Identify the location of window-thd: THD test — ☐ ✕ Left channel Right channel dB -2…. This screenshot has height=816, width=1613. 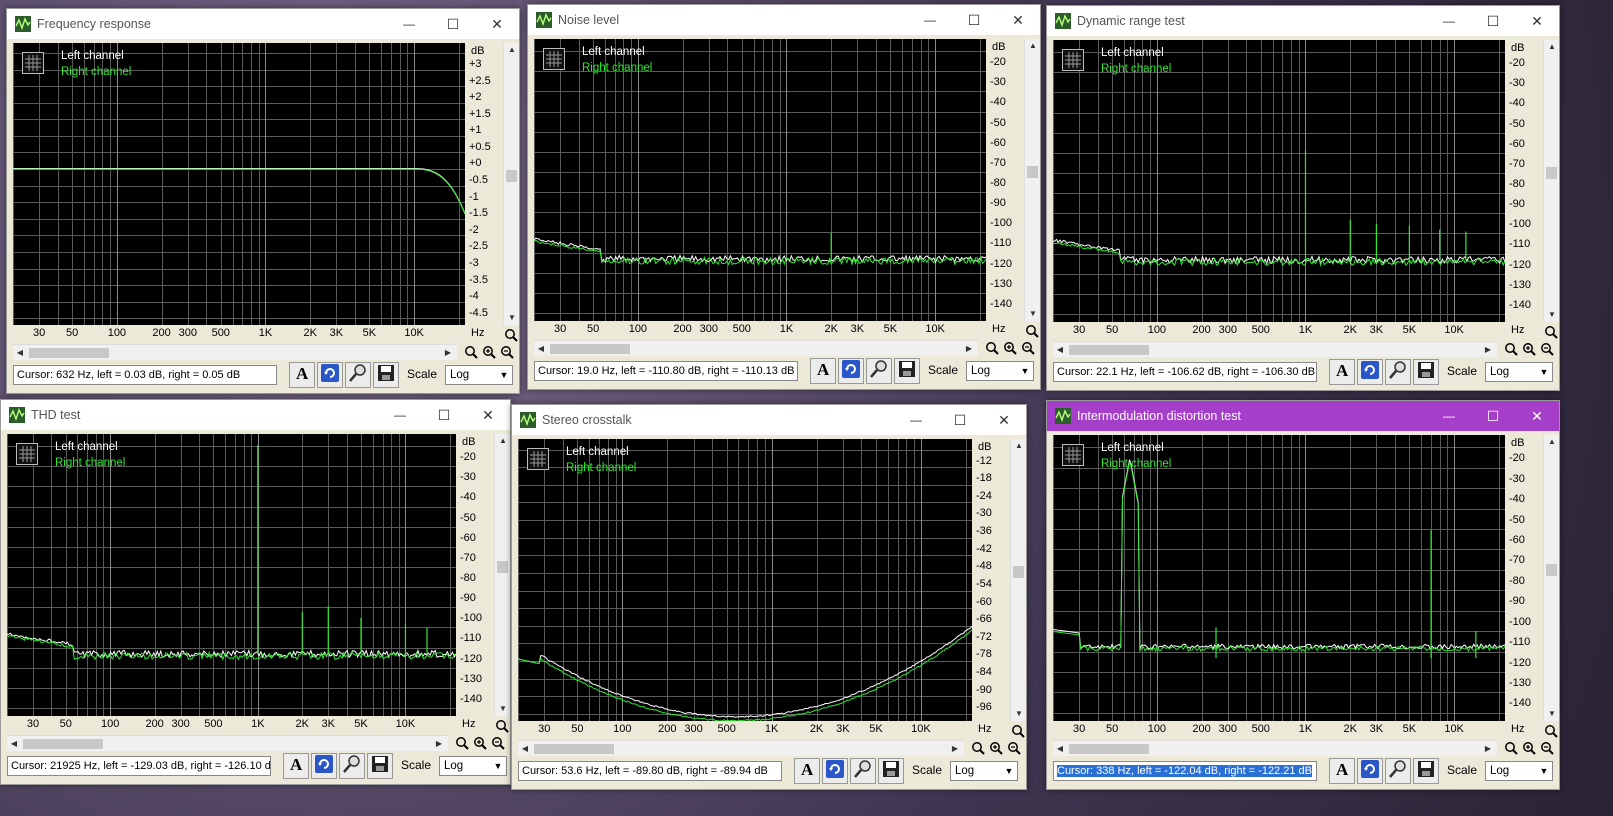
(255, 592).